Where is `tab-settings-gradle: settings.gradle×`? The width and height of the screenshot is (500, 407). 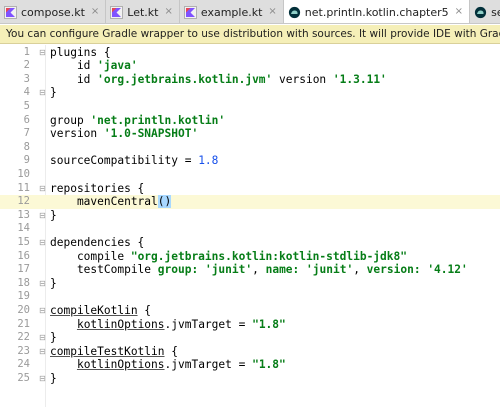
tab-settings-gradle: settings.gradle× is located at coordinates (485, 11).